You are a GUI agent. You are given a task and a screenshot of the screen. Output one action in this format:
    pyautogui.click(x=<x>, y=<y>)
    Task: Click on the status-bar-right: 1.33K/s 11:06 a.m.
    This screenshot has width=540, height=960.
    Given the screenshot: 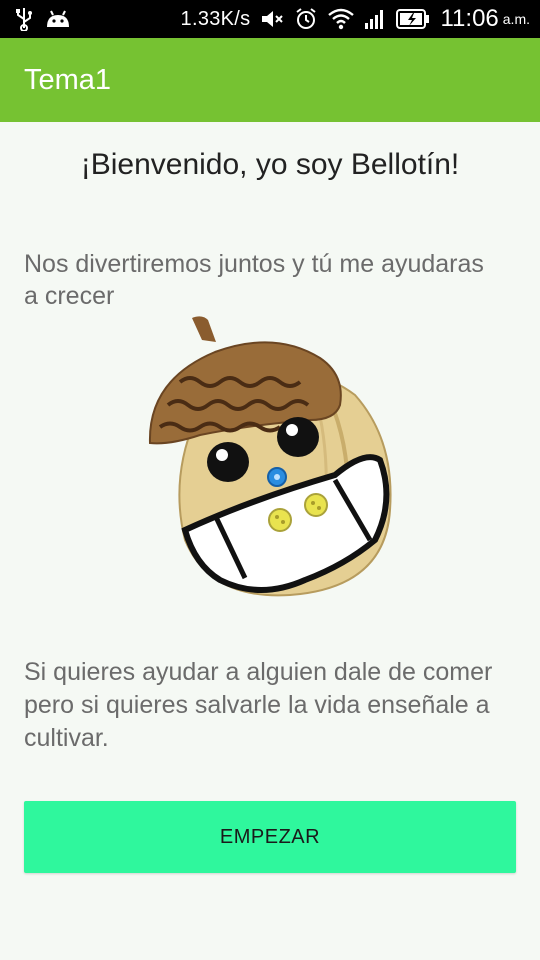 What is the action you would take?
    pyautogui.click(x=355, y=19)
    